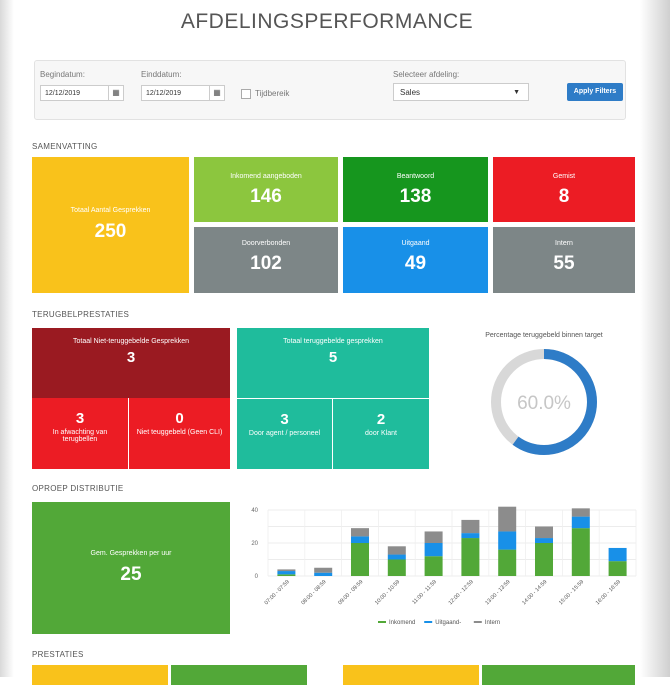 The image size is (670, 685). I want to click on distribution-heading: OPROEP DISTRIBUTIE, so click(78, 488).